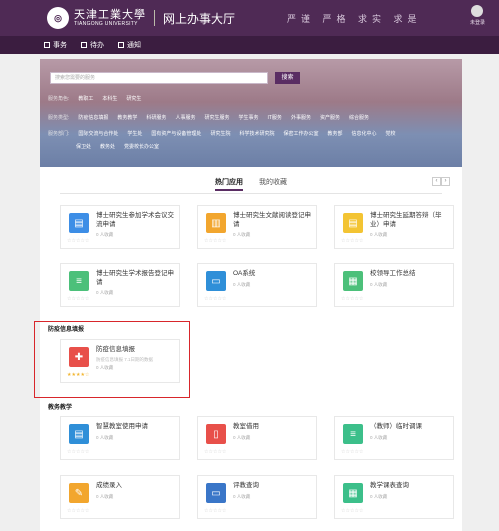 The height and width of the screenshot is (531, 499). Describe the element at coordinates (79, 493) in the screenshot. I see `edit-icon: ✎` at that location.